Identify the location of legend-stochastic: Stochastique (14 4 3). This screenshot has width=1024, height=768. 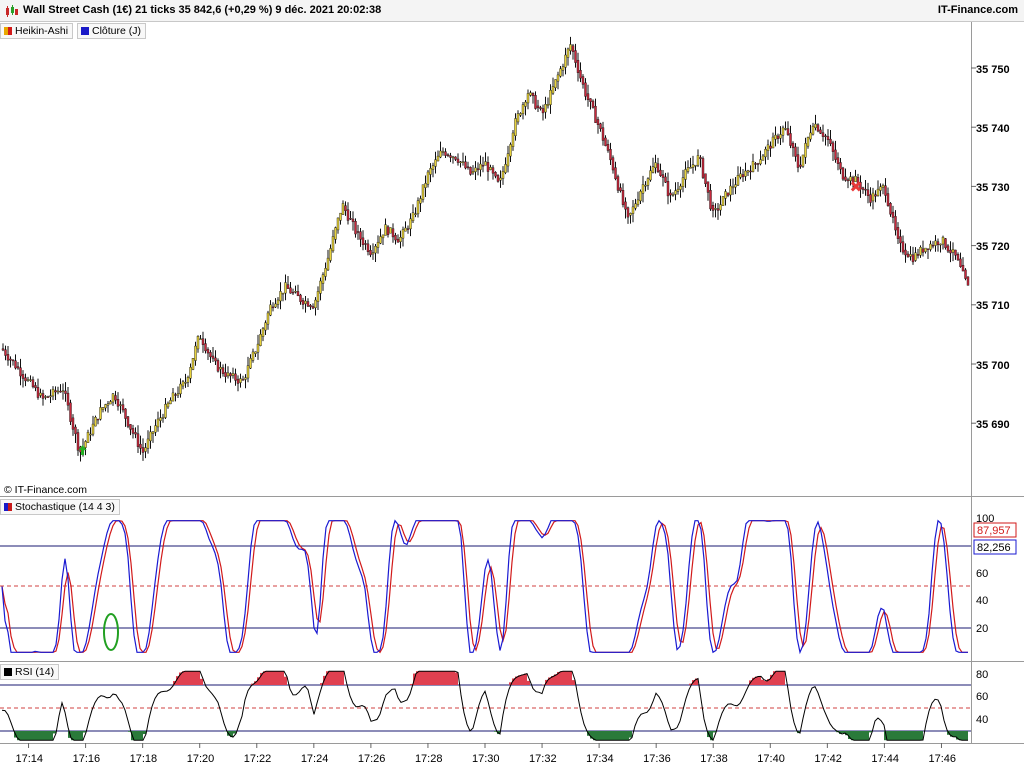
(60, 507).